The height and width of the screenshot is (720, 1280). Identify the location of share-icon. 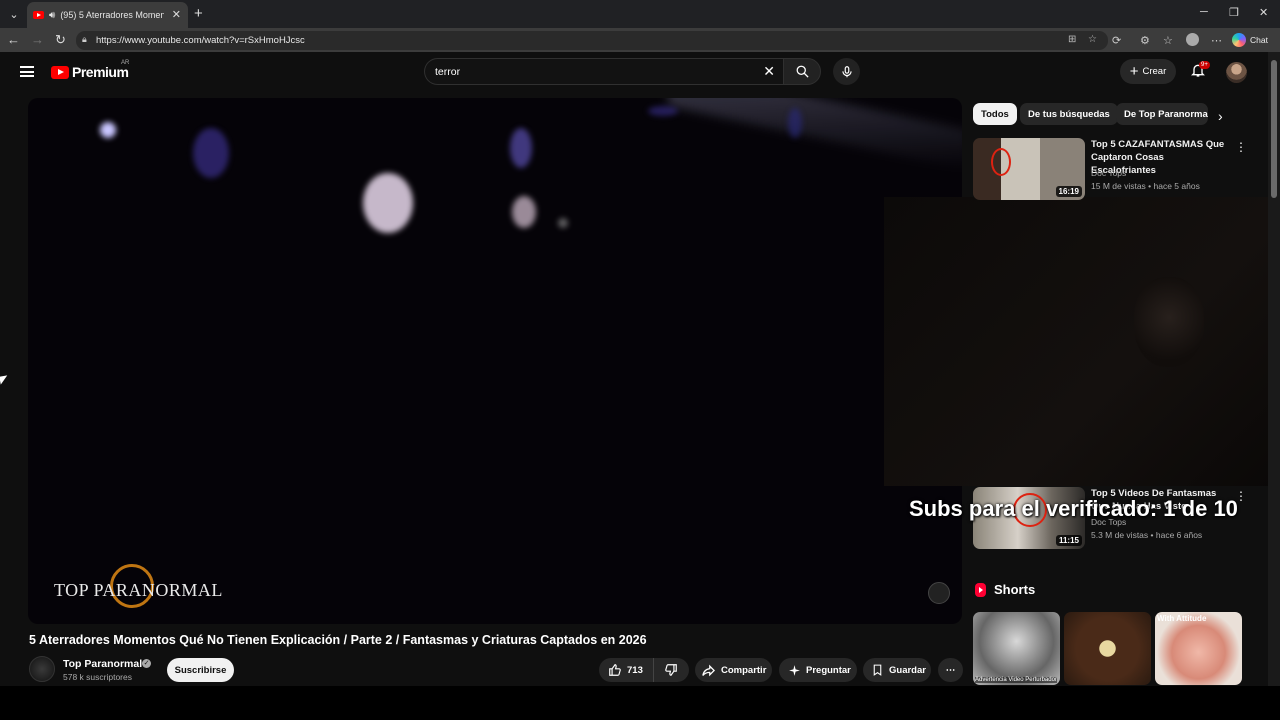
(709, 670).